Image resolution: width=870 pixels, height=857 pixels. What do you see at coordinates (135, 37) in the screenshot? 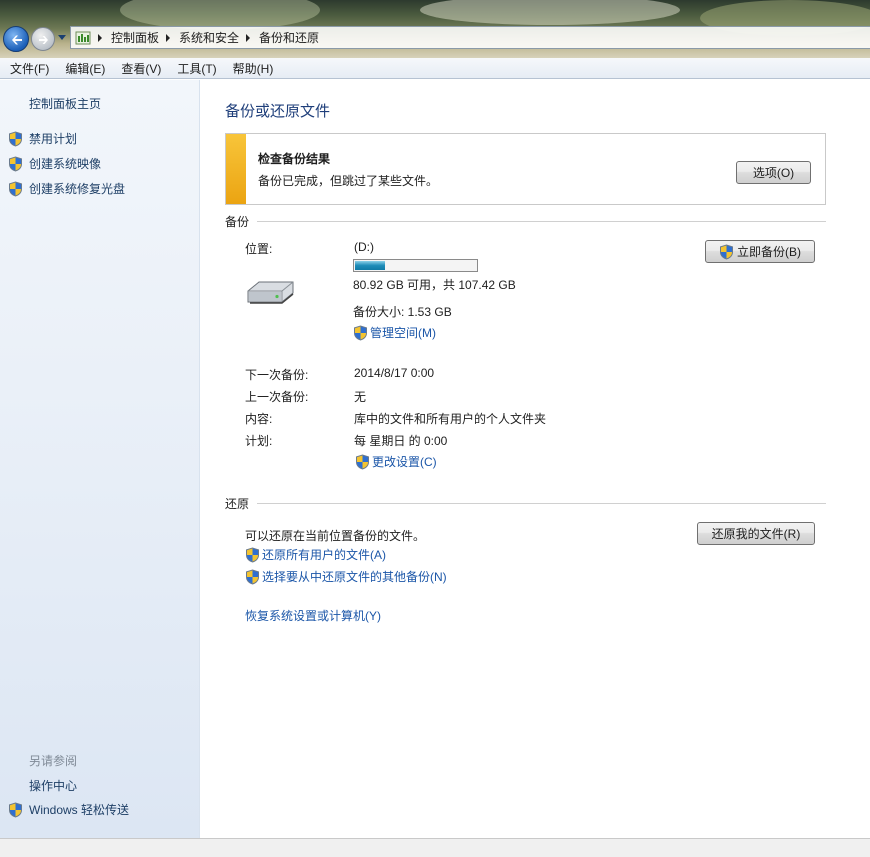
I see `breadcrumb-control-panel: 控制面板` at bounding box center [135, 37].